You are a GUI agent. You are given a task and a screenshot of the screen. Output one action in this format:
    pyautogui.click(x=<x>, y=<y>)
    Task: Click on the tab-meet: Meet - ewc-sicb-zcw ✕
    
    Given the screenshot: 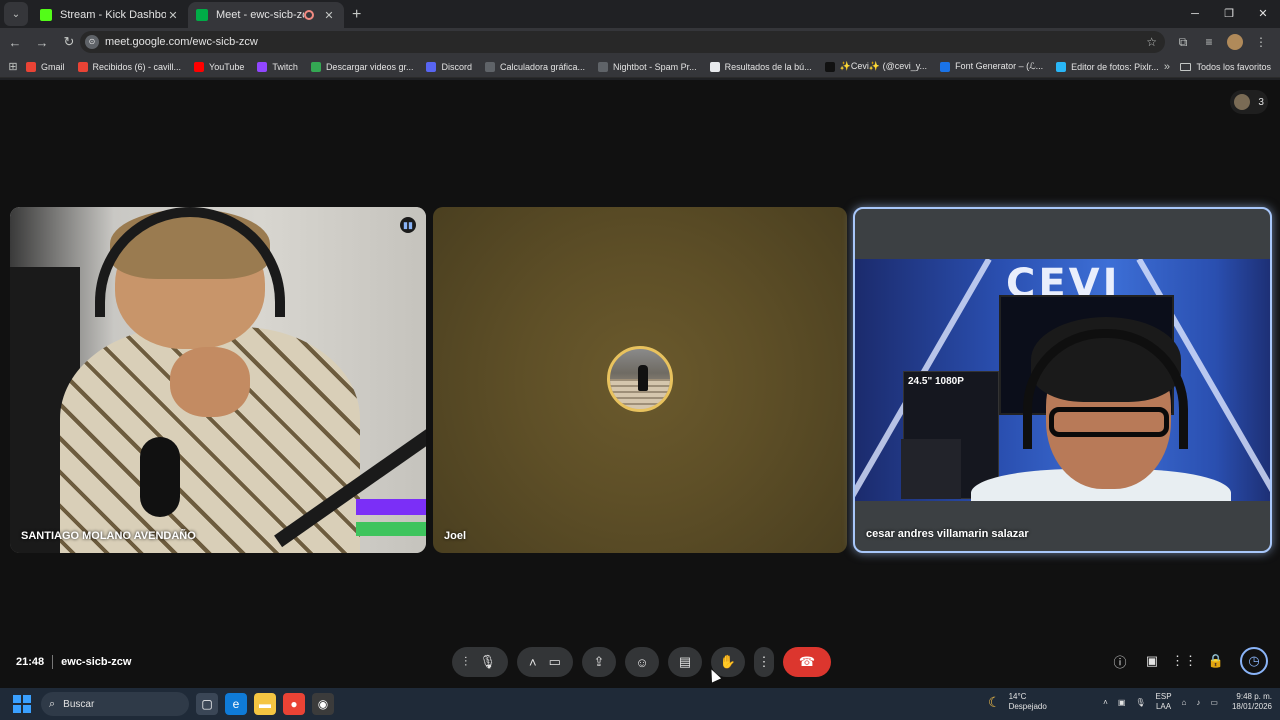 What is the action you would take?
    pyautogui.click(x=266, y=15)
    